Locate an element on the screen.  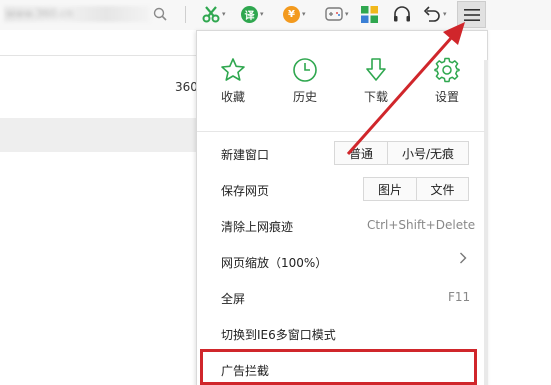
page-banner is located at coordinates (98, 135).